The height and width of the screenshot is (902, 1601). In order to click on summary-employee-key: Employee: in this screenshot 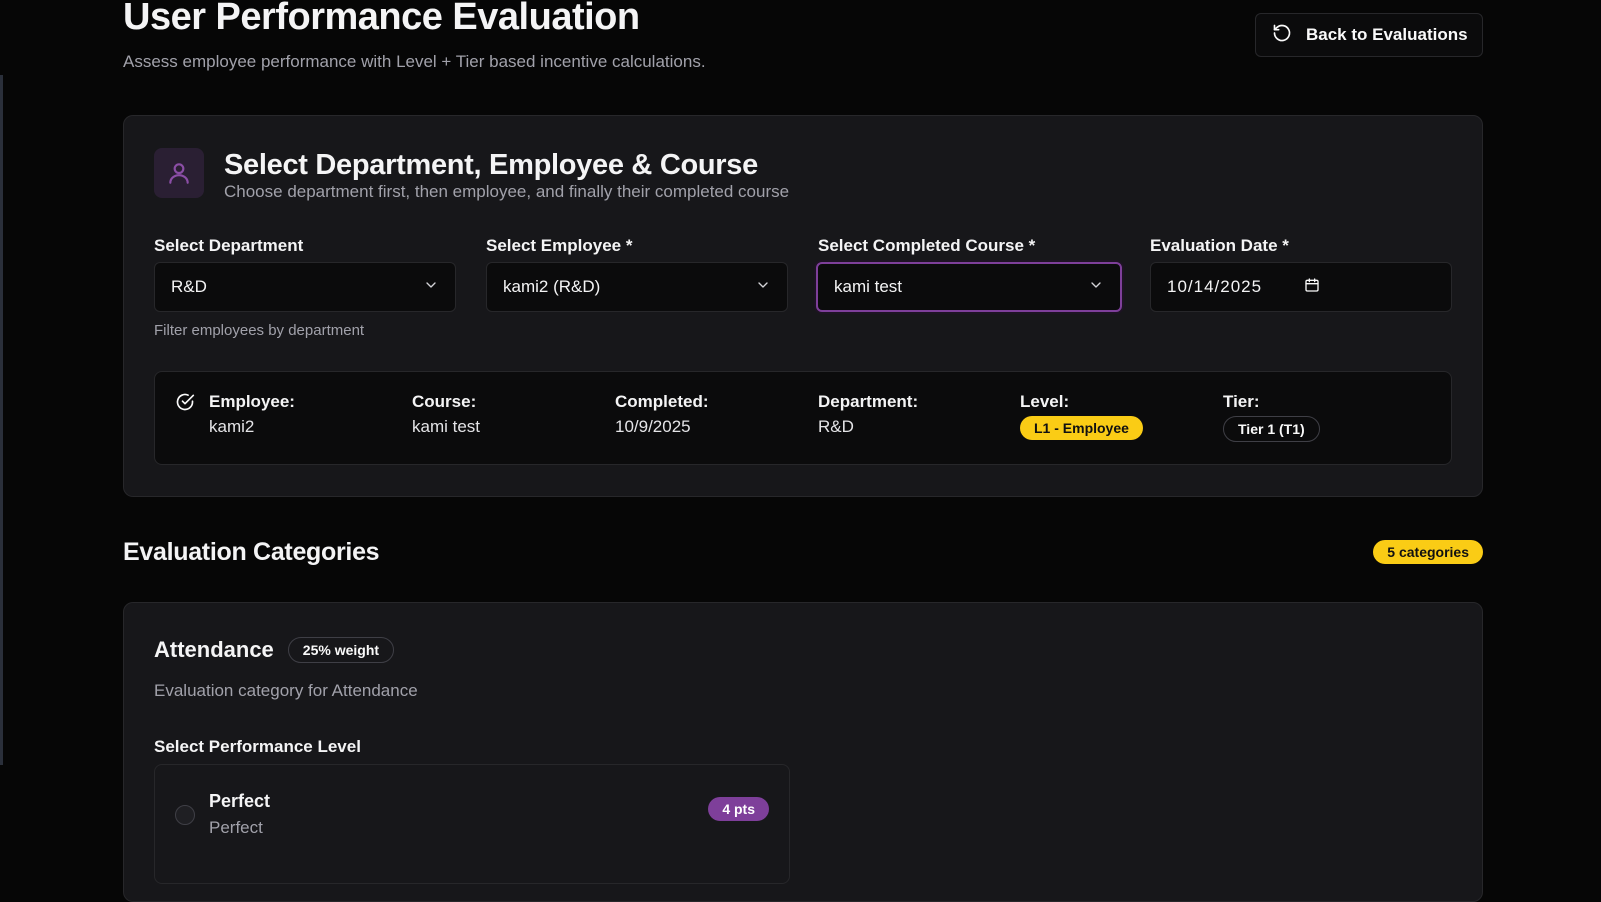, I will do `click(252, 401)`.